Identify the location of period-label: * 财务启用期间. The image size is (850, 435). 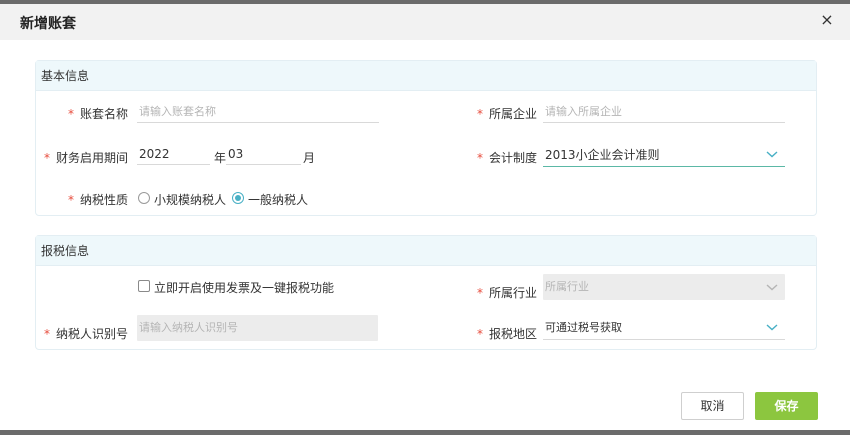
(85, 158).